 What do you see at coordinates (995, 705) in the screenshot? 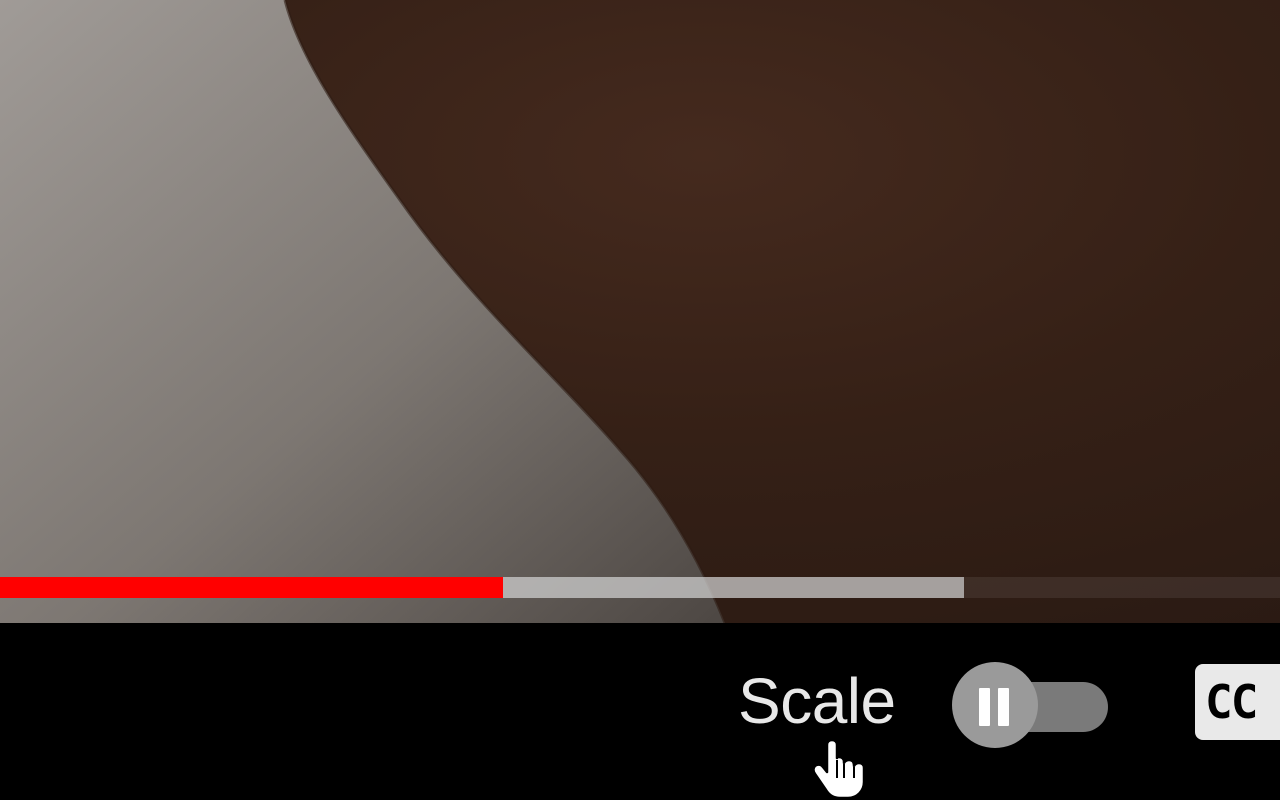
I see `pause-icon` at bounding box center [995, 705].